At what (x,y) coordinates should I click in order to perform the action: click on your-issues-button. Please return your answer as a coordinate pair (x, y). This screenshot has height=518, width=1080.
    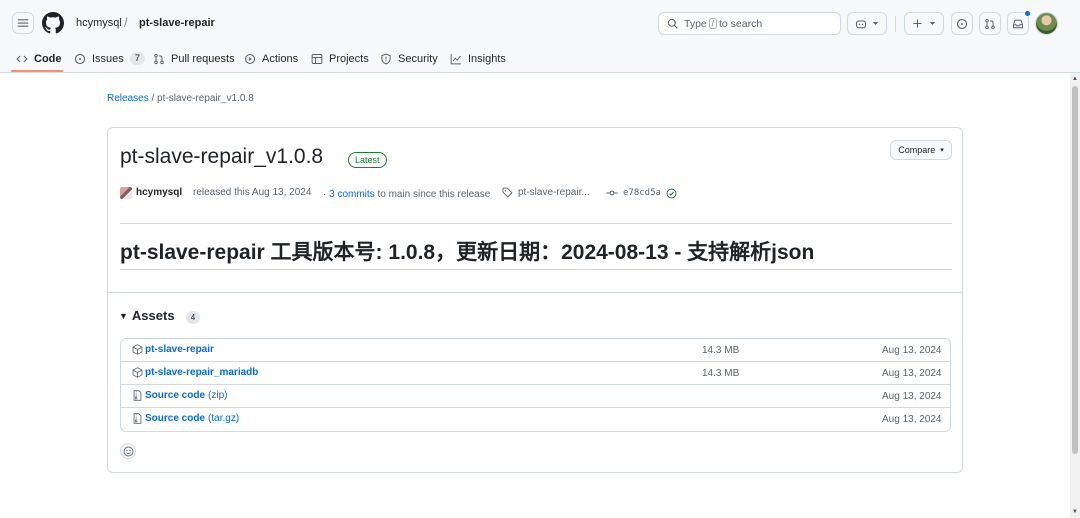
    Looking at the image, I should click on (962, 23).